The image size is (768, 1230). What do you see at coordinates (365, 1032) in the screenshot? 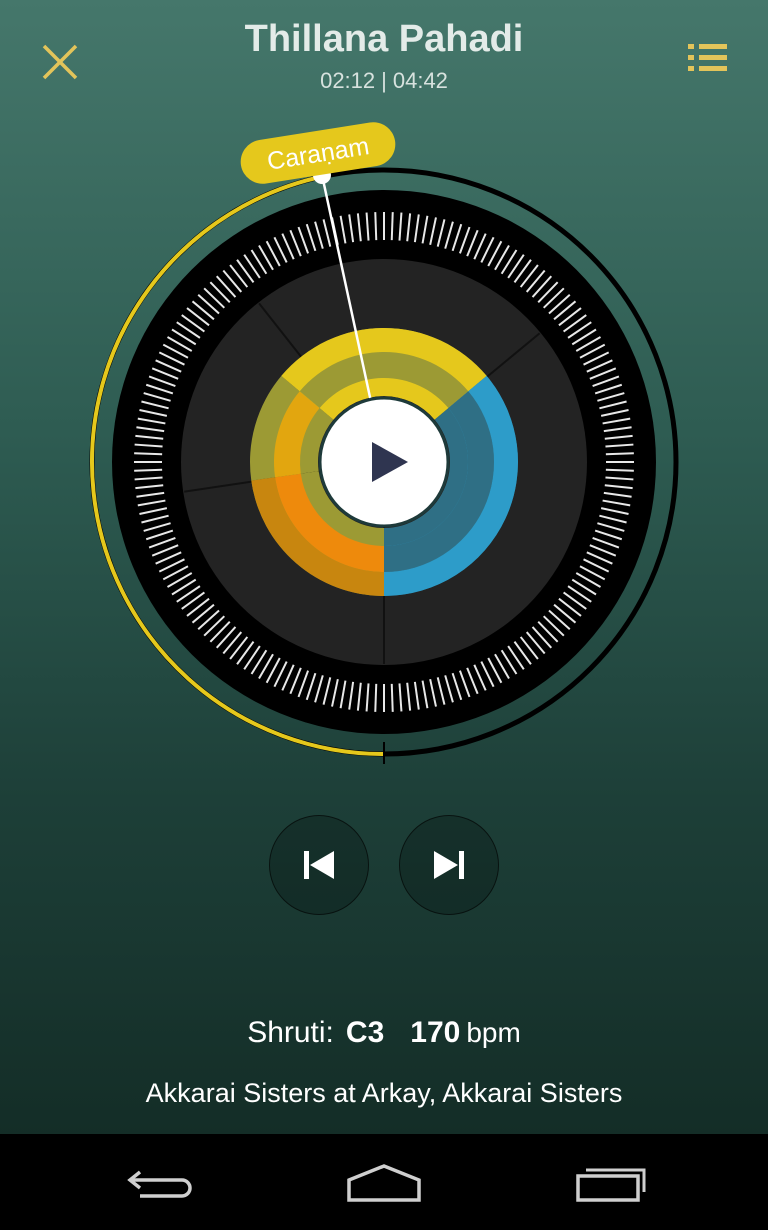
I see `shruti-value: C3` at bounding box center [365, 1032].